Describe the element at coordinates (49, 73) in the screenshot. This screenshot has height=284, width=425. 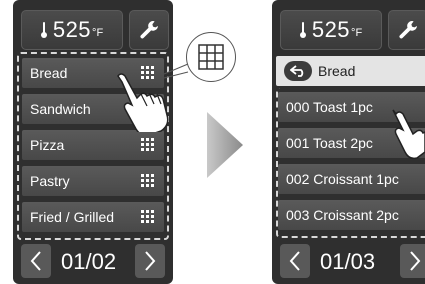
I see `category-label: Bread` at that location.